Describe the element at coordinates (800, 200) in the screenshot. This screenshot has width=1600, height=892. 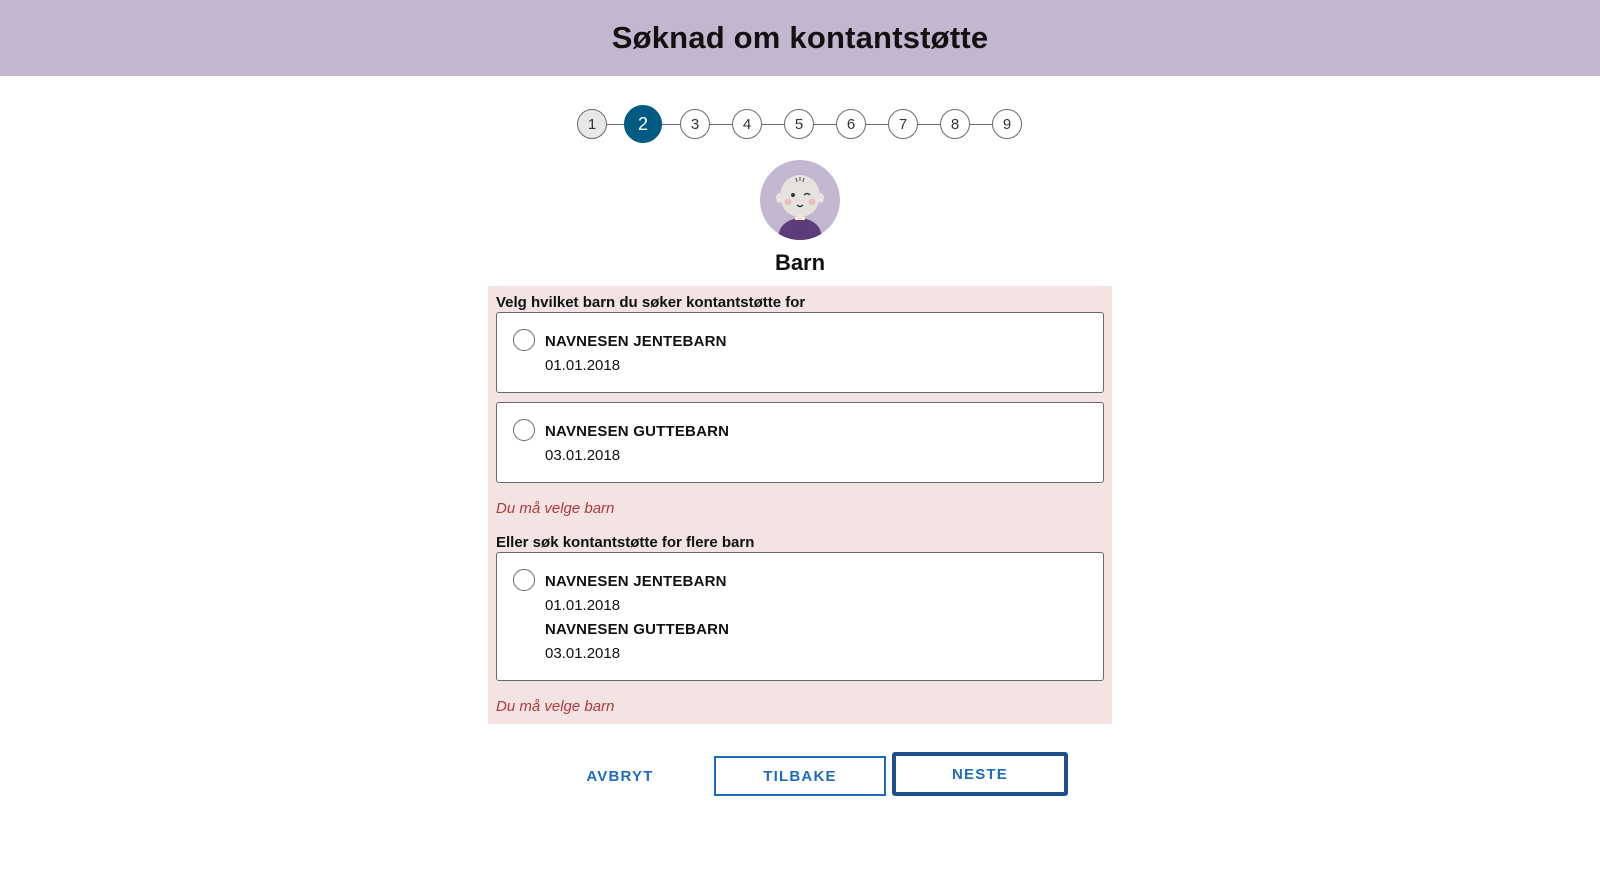
I see `baby-avatar-icon` at that location.